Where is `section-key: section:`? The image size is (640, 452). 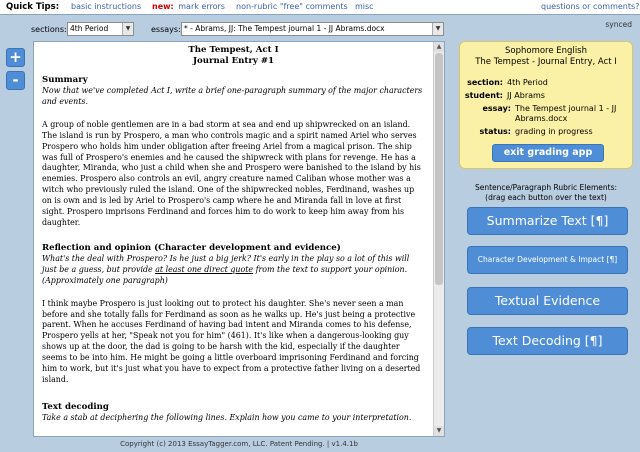 section-key: section: is located at coordinates (485, 82).